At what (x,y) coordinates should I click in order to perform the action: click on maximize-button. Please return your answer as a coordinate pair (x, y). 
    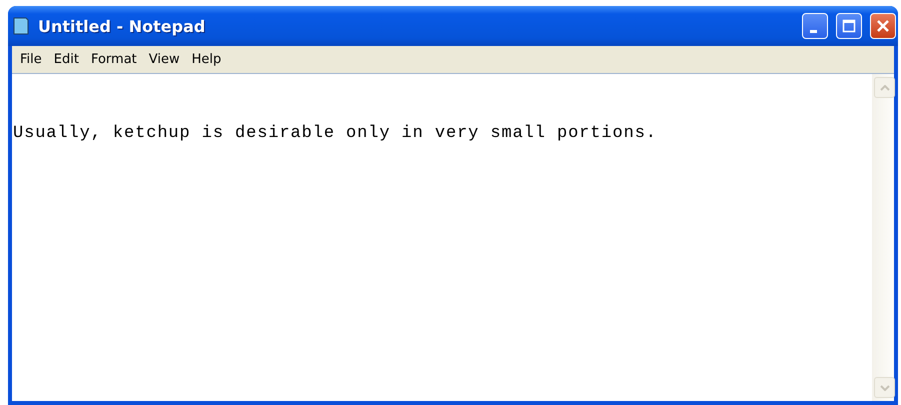
    Looking at the image, I should click on (849, 26).